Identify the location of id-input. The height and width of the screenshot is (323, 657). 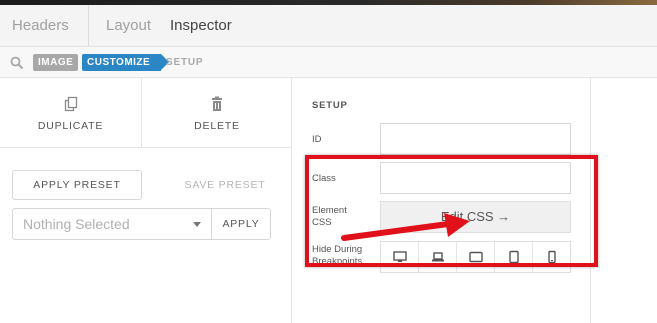
(475, 139).